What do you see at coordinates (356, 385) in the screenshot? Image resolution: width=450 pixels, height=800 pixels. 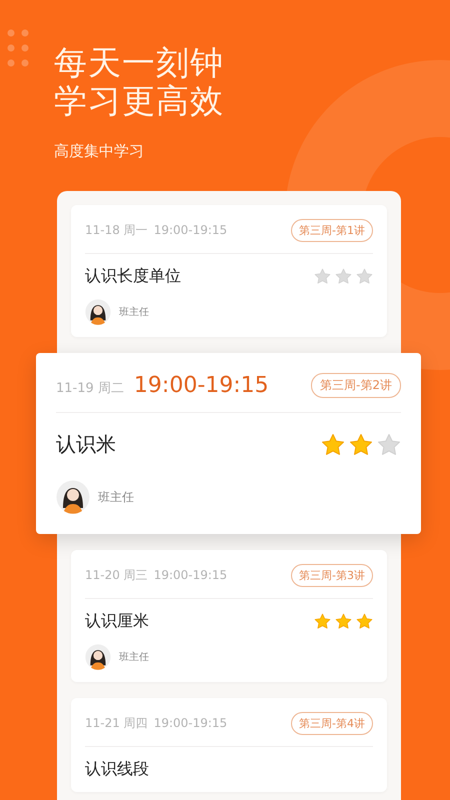 I see `lesson-tag: 第三周-第2讲` at bounding box center [356, 385].